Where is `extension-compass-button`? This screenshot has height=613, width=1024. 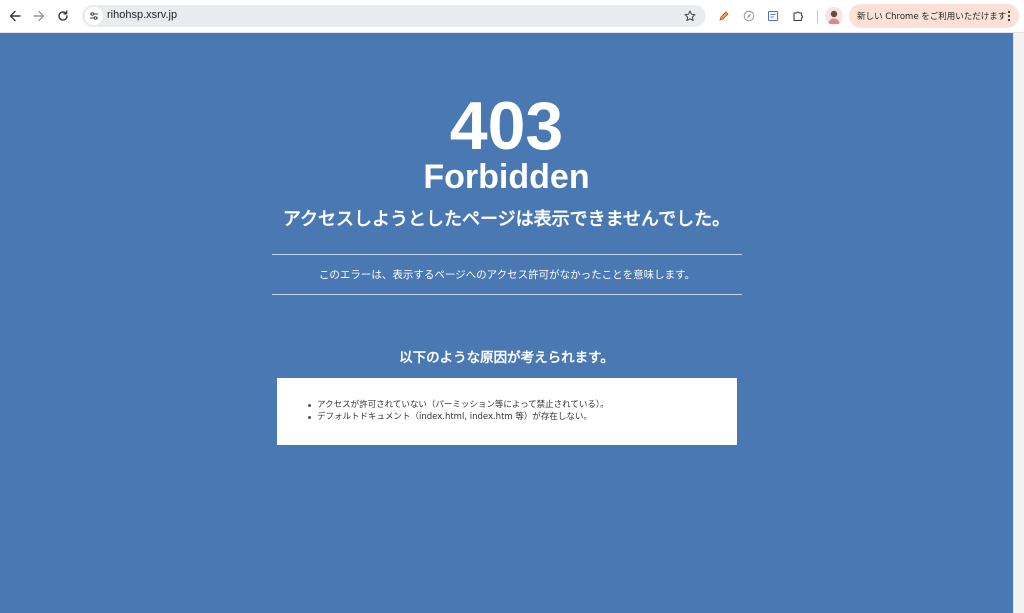
extension-compass-button is located at coordinates (749, 16).